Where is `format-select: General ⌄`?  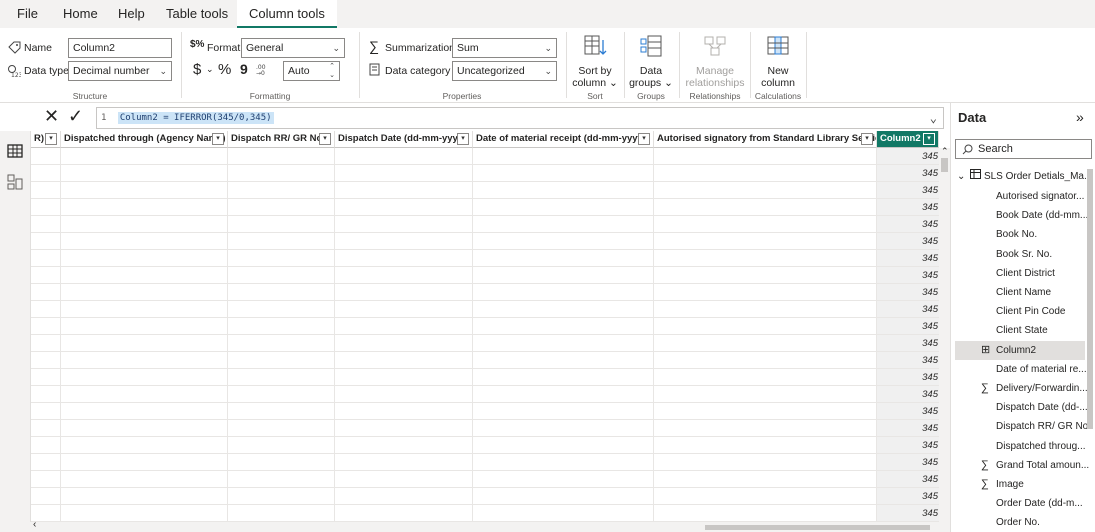 format-select: General ⌄ is located at coordinates (293, 48).